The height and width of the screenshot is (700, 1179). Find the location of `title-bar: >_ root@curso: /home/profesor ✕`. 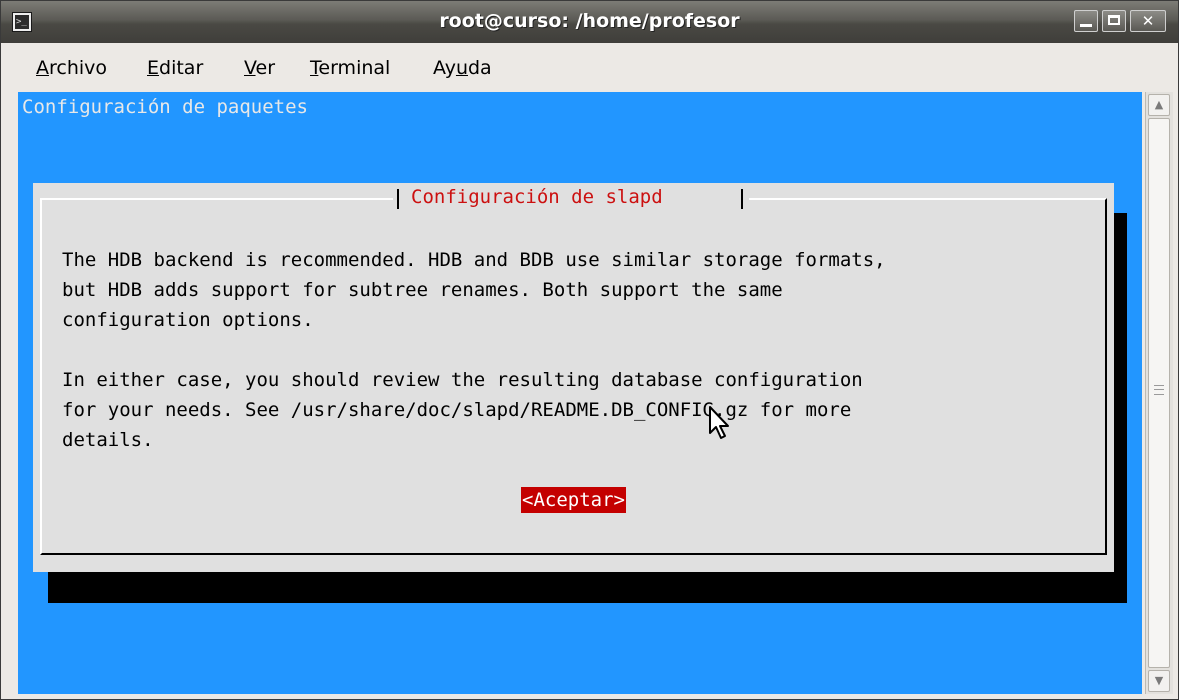

title-bar: >_ root@curso: /home/profesor ✕ is located at coordinates (589, 22).